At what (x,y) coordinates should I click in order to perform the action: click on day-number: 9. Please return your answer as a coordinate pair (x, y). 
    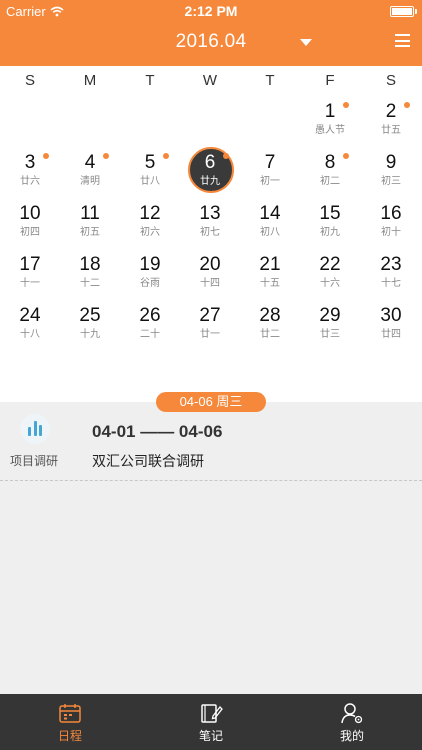
    Looking at the image, I should click on (391, 162).